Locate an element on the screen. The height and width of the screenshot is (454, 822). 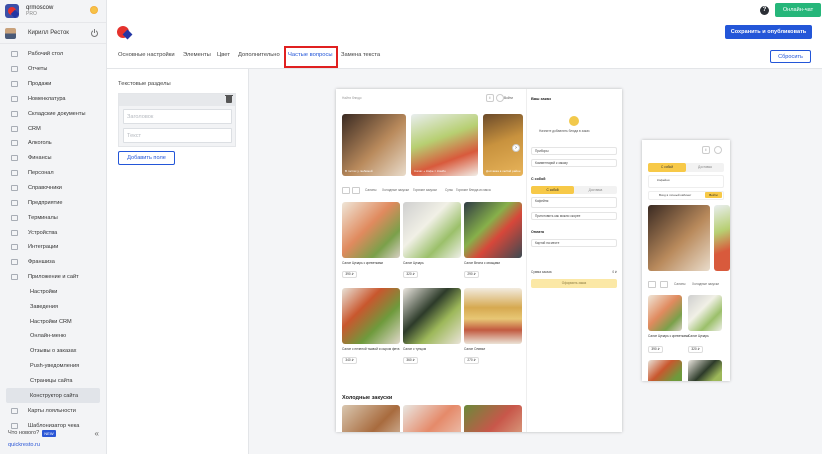
sidebar-item: Рабочий стол is located at coordinates (53, 54).